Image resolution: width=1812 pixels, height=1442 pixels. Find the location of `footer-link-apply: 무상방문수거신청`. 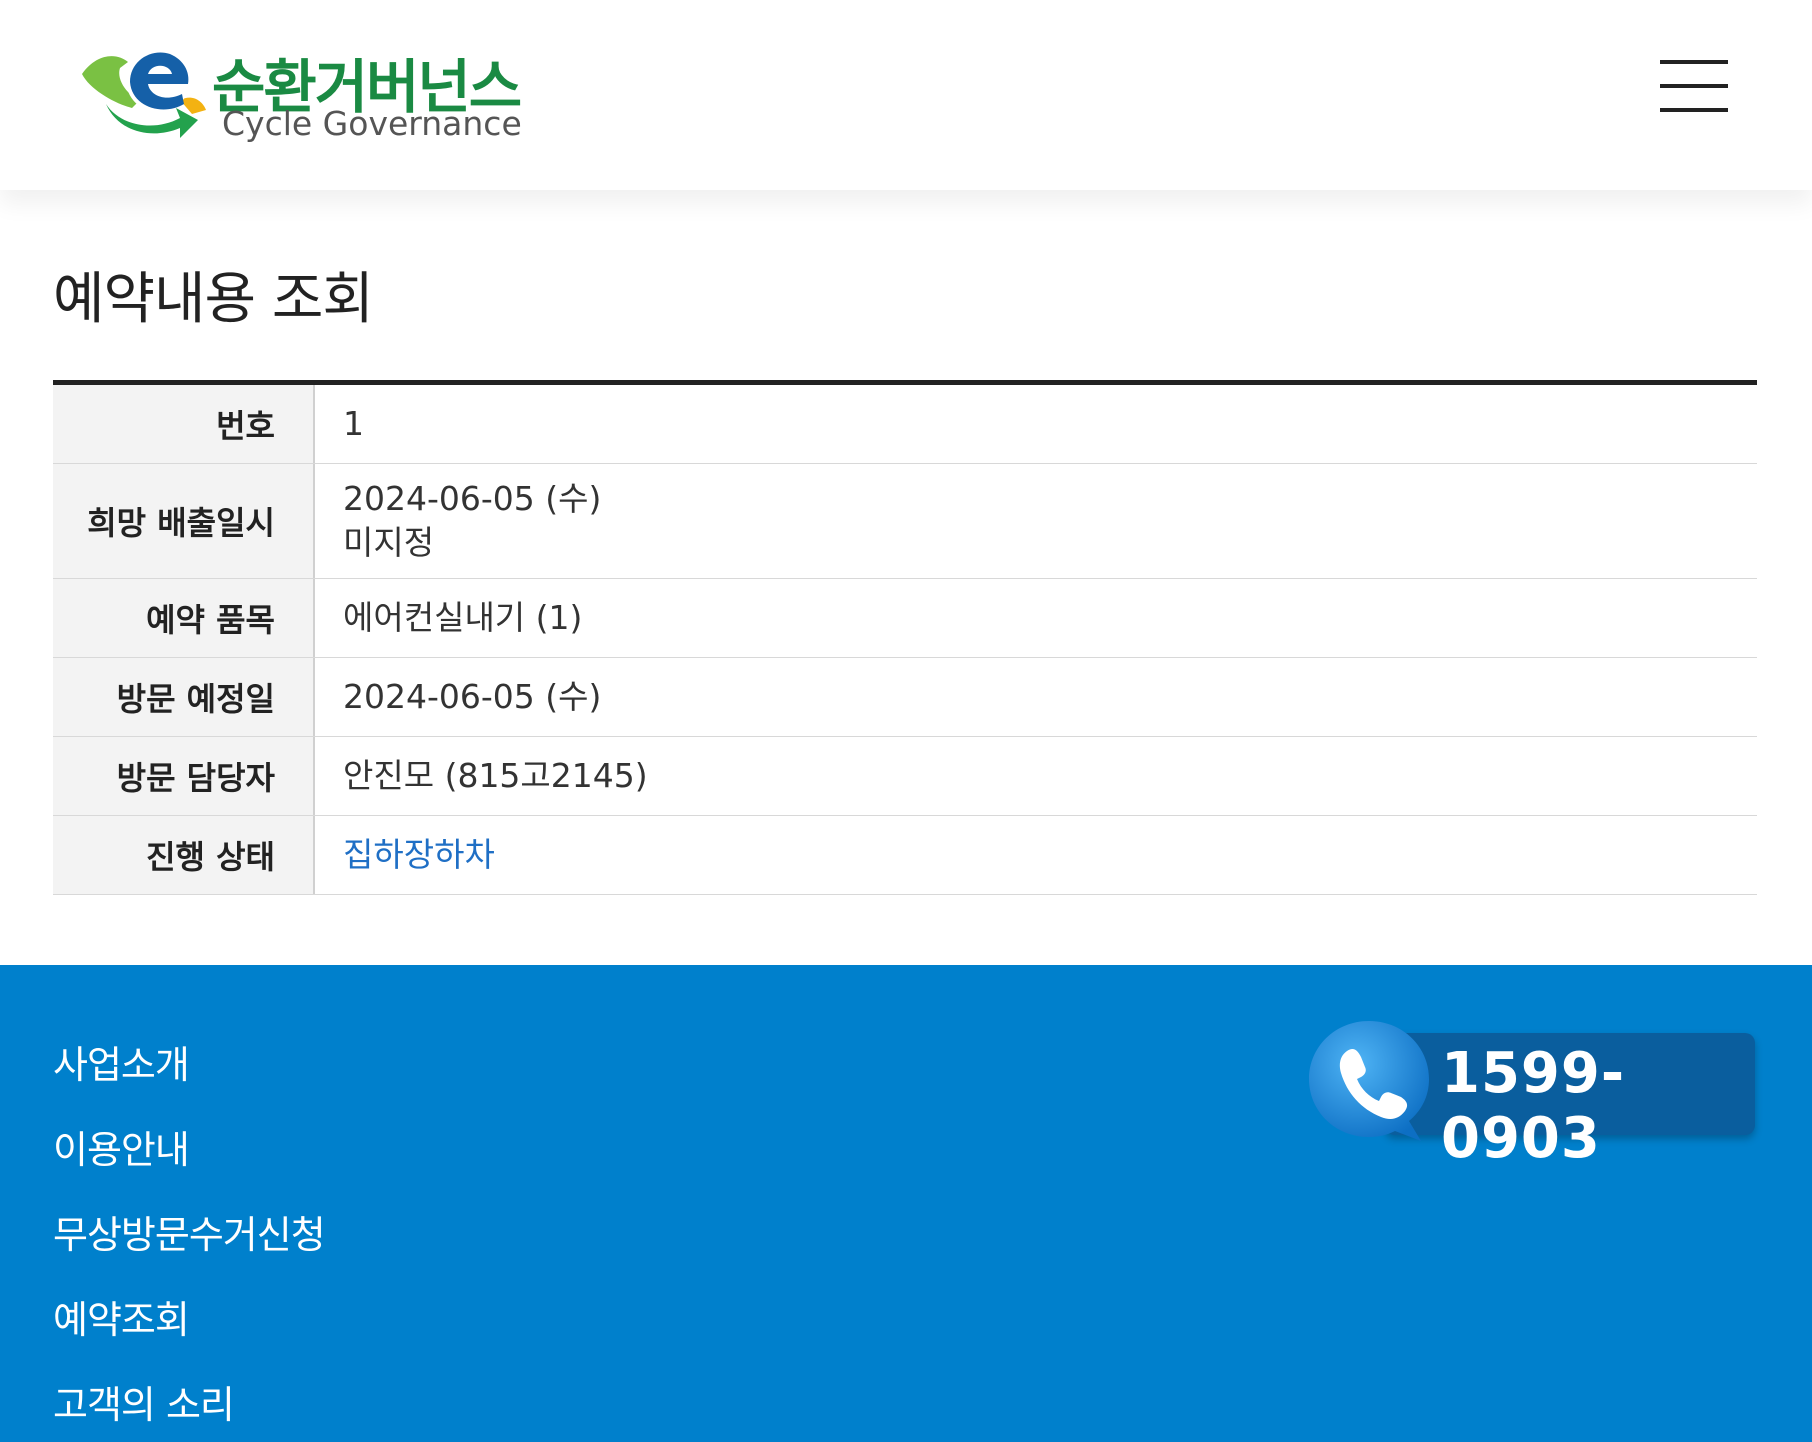

footer-link-apply: 무상방문수거신청 is located at coordinates (189, 1247).